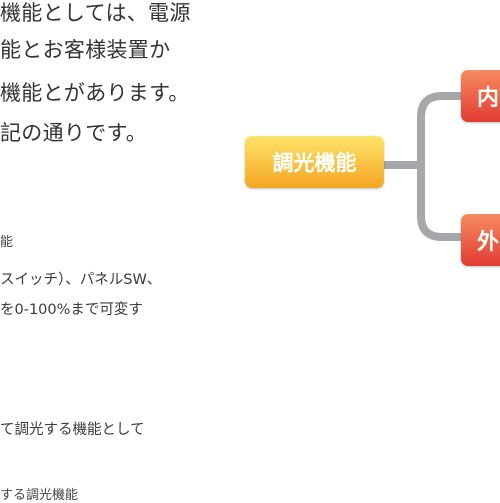 Image resolution: width=500 pixels, height=503 pixels. I want to click on branch-top-box: 内, so click(480, 96).